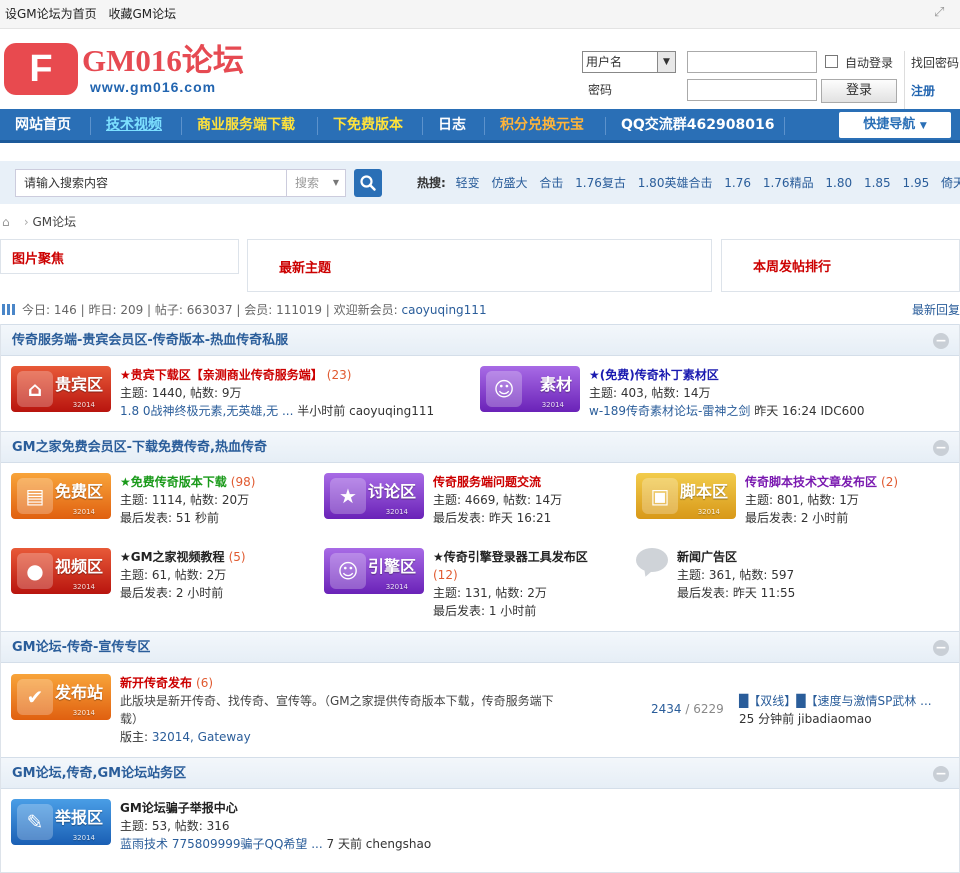 The width and height of the screenshot is (960, 873). I want to click on forum-name: 新闻广告区, so click(707, 557).